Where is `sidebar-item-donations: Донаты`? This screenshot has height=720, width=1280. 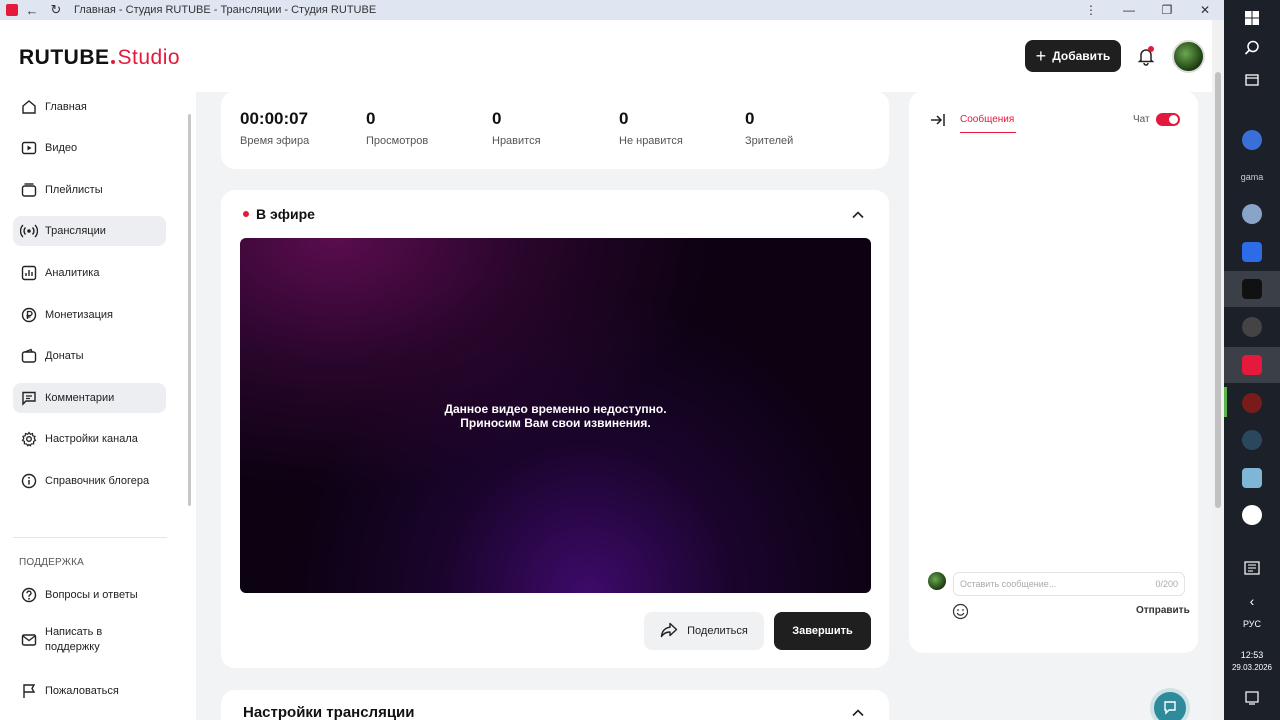 sidebar-item-donations: Донаты is located at coordinates (89, 356).